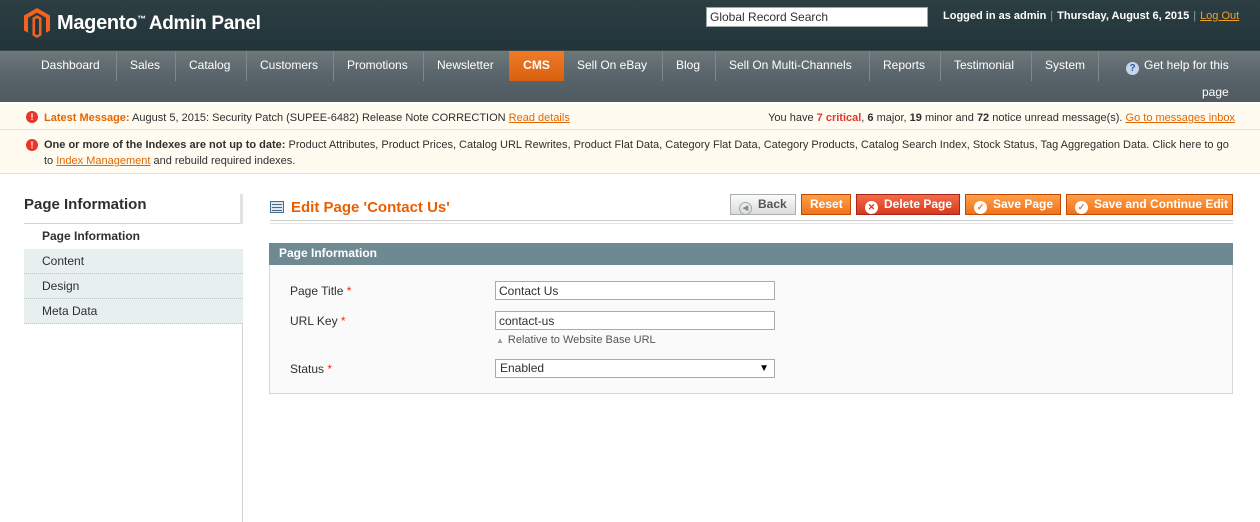 This screenshot has height=522, width=1260. I want to click on url-key-input, so click(635, 320).